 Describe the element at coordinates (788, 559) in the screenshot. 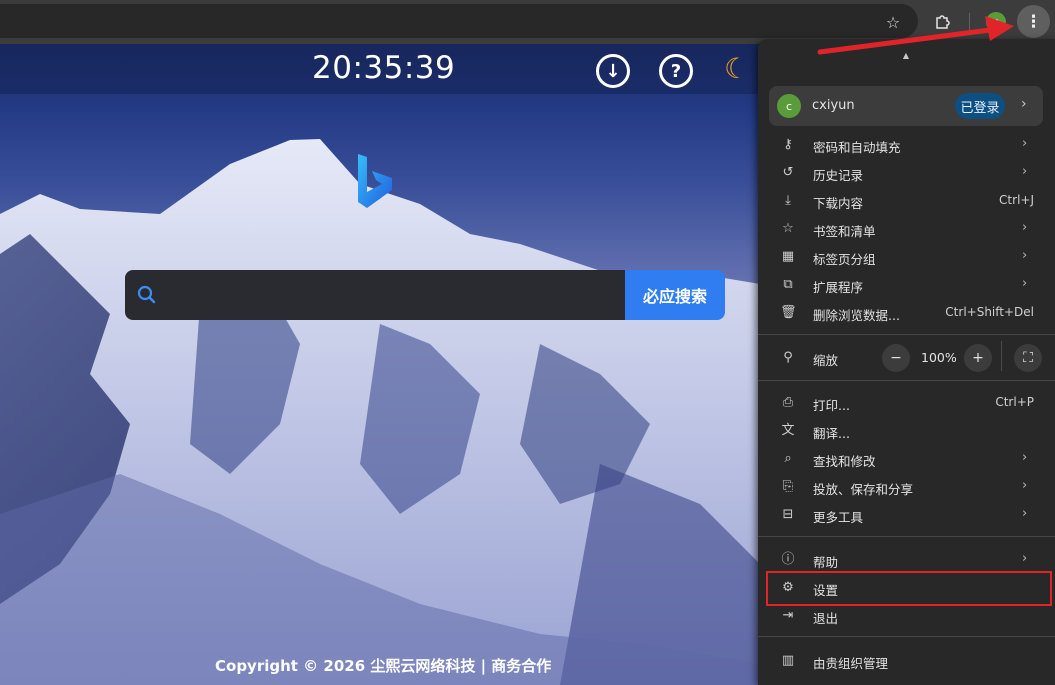

I see `help-icon: ⓘ` at that location.